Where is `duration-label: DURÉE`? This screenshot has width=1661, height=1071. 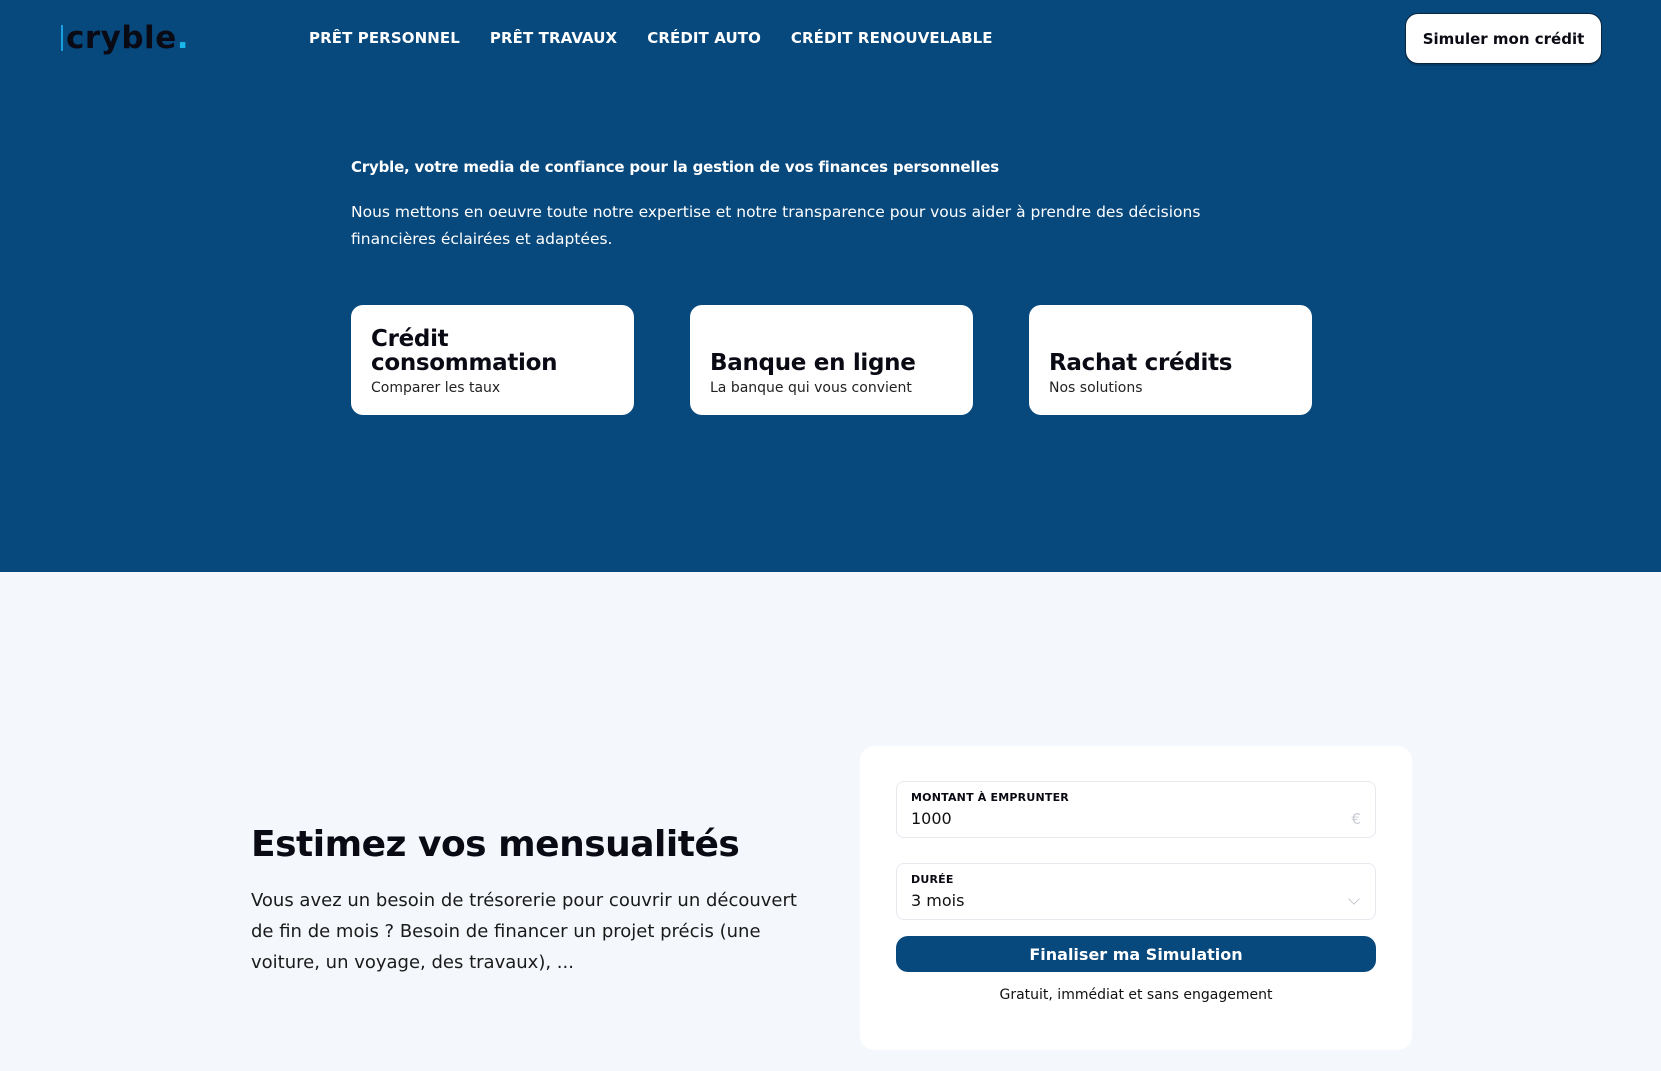
duration-label: DURÉE is located at coordinates (932, 879).